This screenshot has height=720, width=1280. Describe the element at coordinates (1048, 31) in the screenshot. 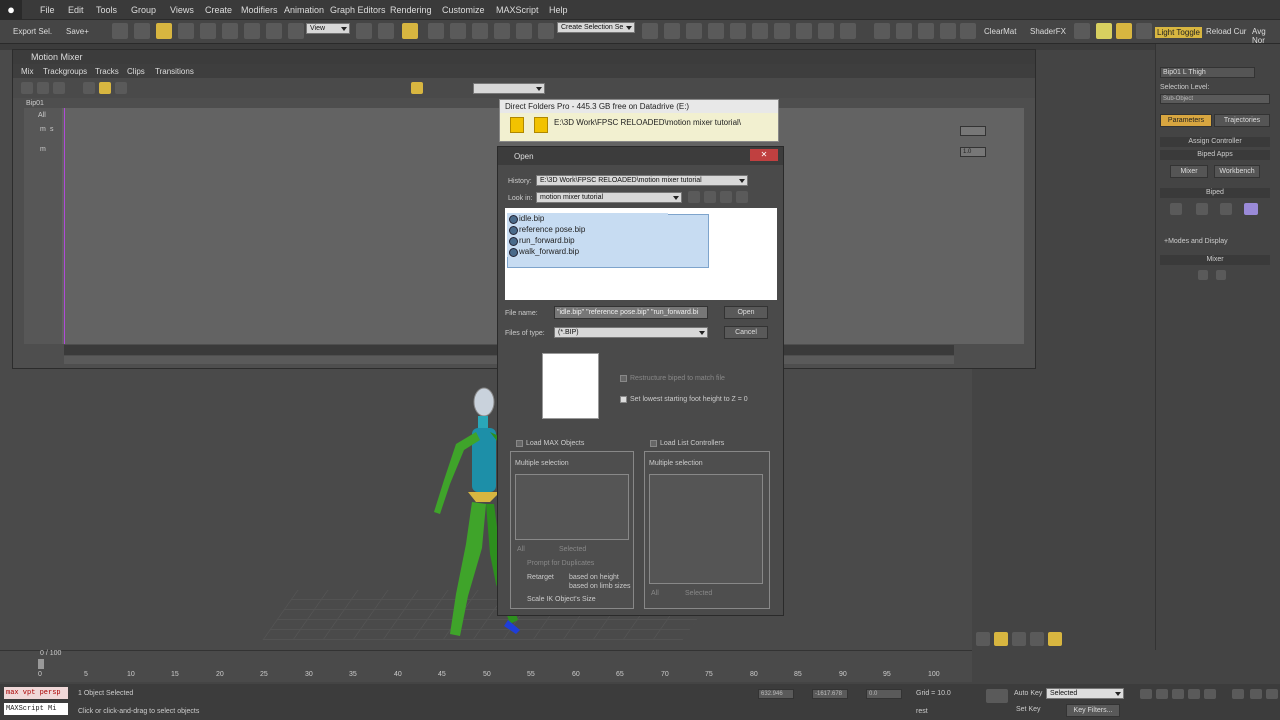

I see `shaderfx-button: ShaderFX` at that location.